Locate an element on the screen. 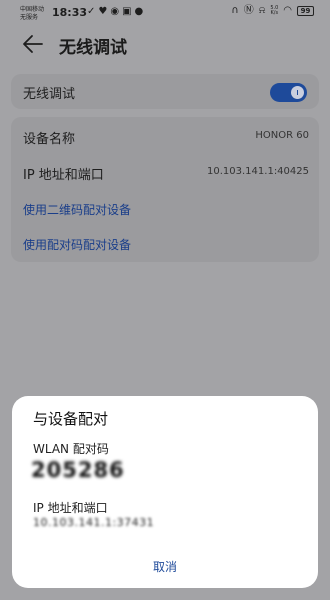 Image resolution: width=330 pixels, height=600 pixels. page-title: 无线调试 is located at coordinates (93, 48).